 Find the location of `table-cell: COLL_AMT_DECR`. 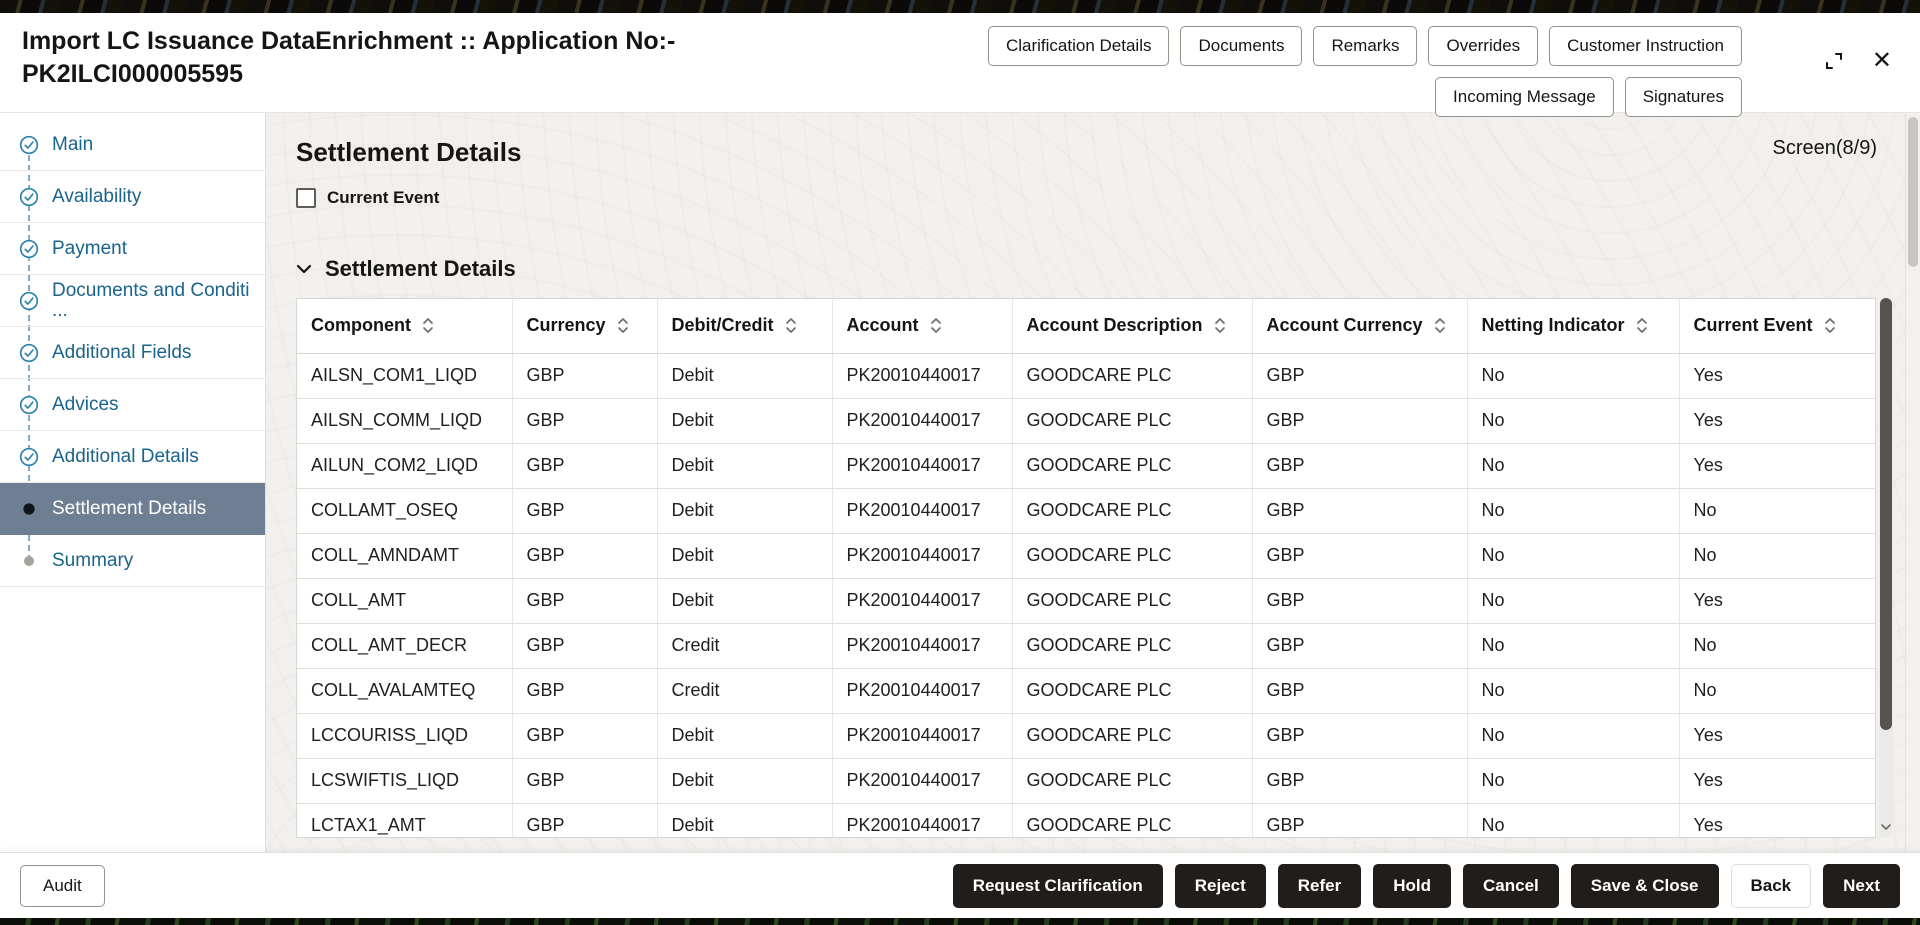

table-cell: COLL_AMT_DECR is located at coordinates (405, 646).